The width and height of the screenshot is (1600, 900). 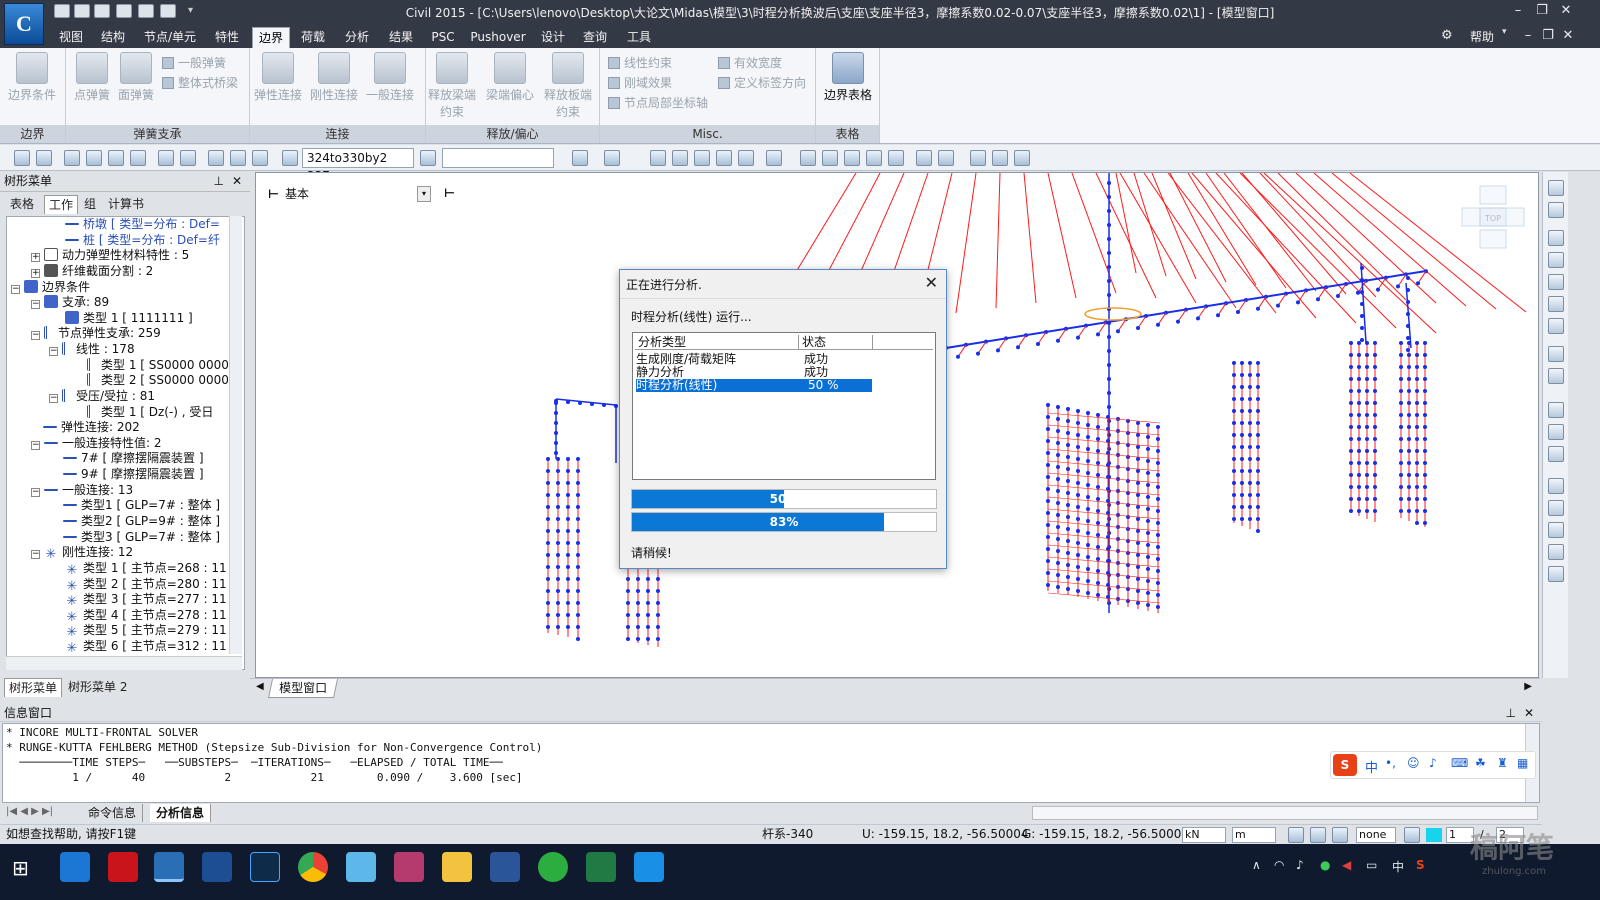 I want to click on label-direction-button: 定义标签方向, so click(x=762, y=83).